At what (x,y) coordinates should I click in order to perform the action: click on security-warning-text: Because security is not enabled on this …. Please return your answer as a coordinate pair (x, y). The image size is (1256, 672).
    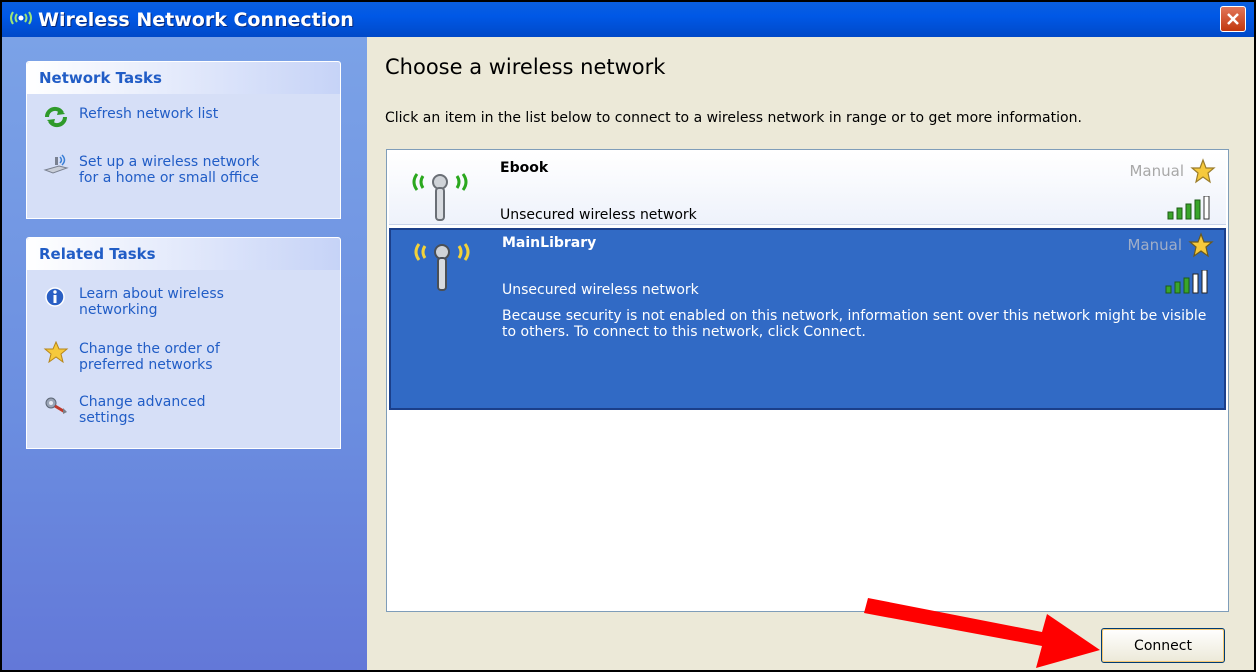
    Looking at the image, I should click on (854, 324).